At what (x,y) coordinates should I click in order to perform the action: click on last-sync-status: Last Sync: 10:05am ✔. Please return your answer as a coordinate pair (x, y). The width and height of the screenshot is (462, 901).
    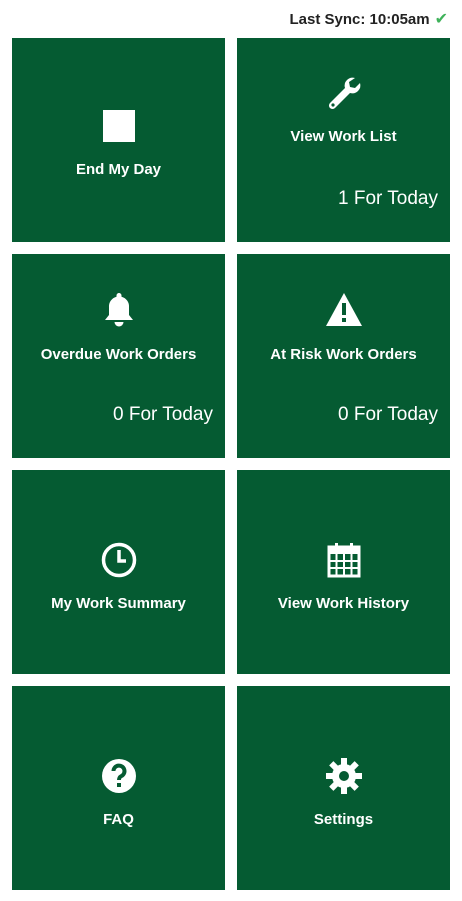
    Looking at the image, I should click on (231, 19).